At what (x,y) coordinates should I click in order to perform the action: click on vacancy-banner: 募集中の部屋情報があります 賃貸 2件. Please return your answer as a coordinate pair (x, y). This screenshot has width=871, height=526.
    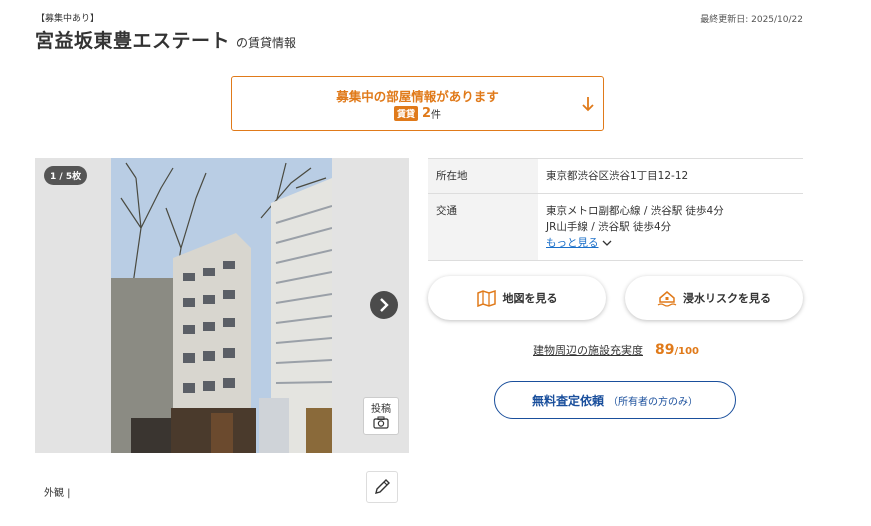
    Looking at the image, I should click on (417, 103).